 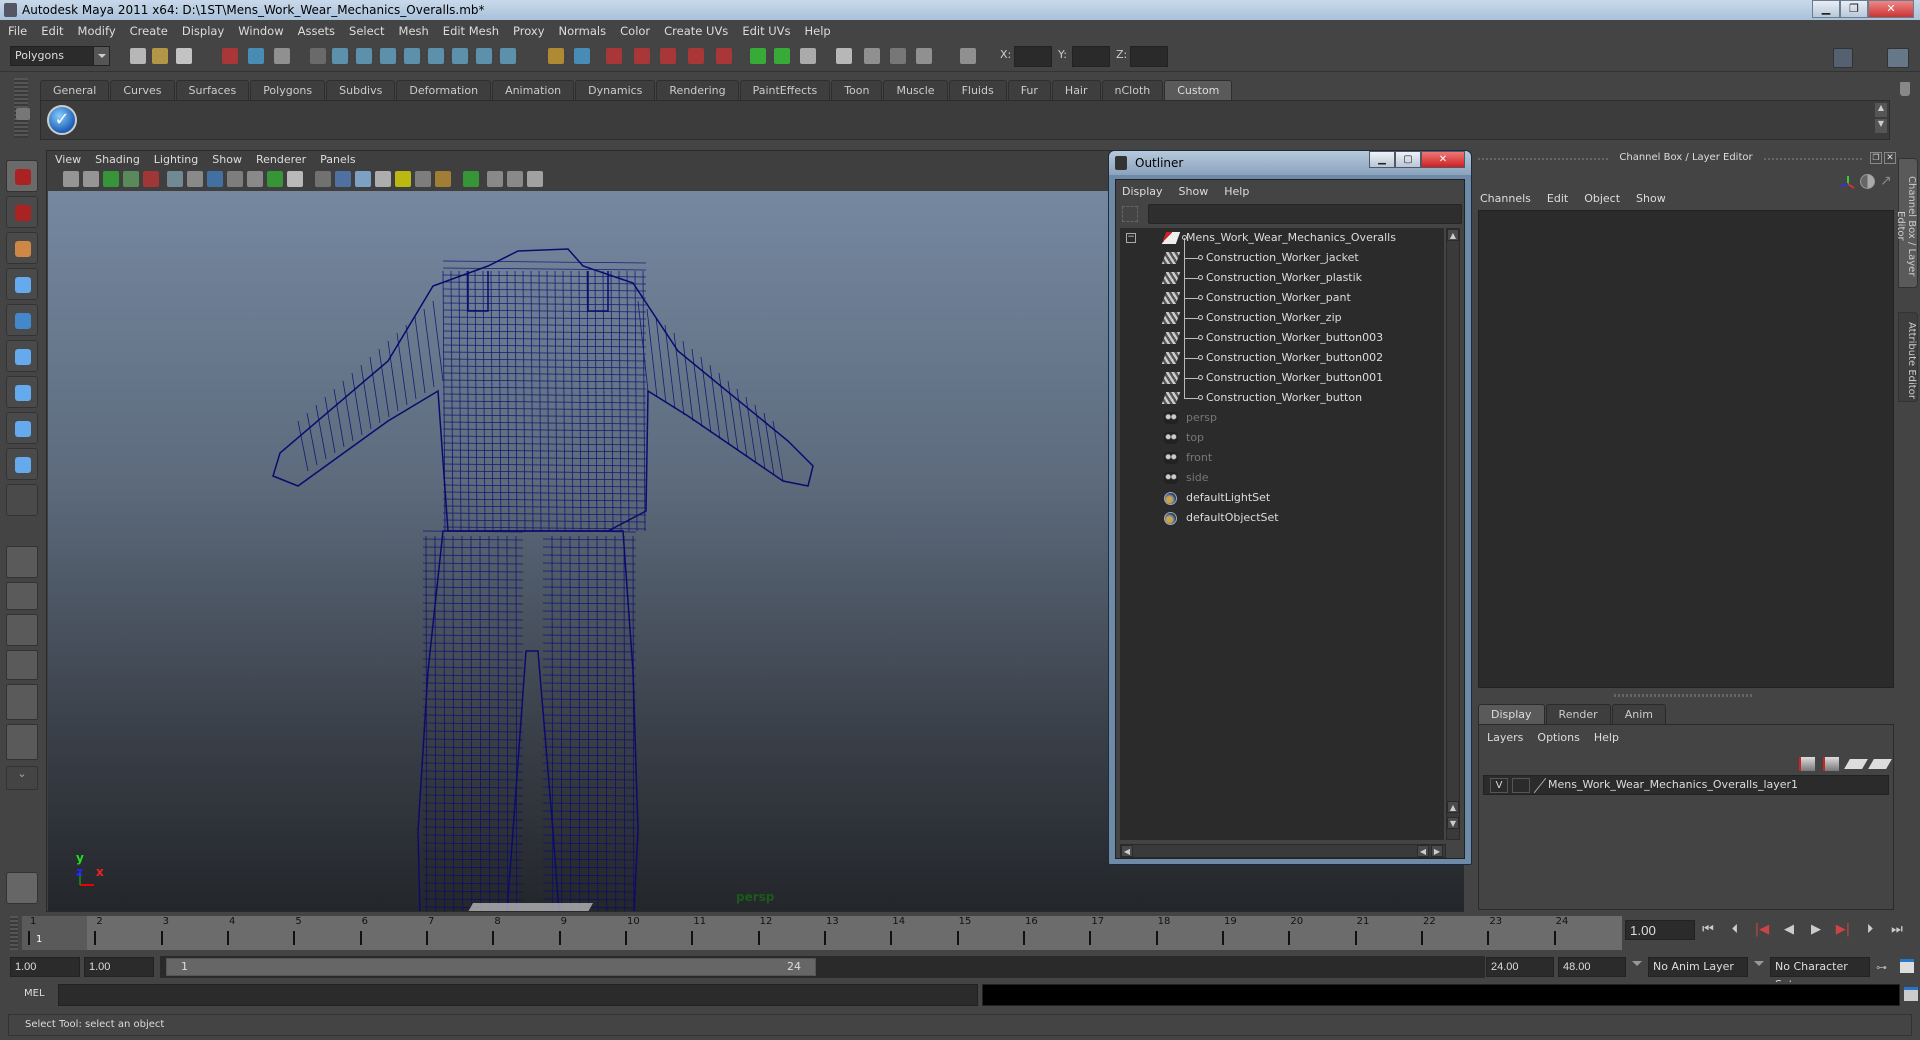 I want to click on shelf-tab-subdivs: Subdivs, so click(x=361, y=90).